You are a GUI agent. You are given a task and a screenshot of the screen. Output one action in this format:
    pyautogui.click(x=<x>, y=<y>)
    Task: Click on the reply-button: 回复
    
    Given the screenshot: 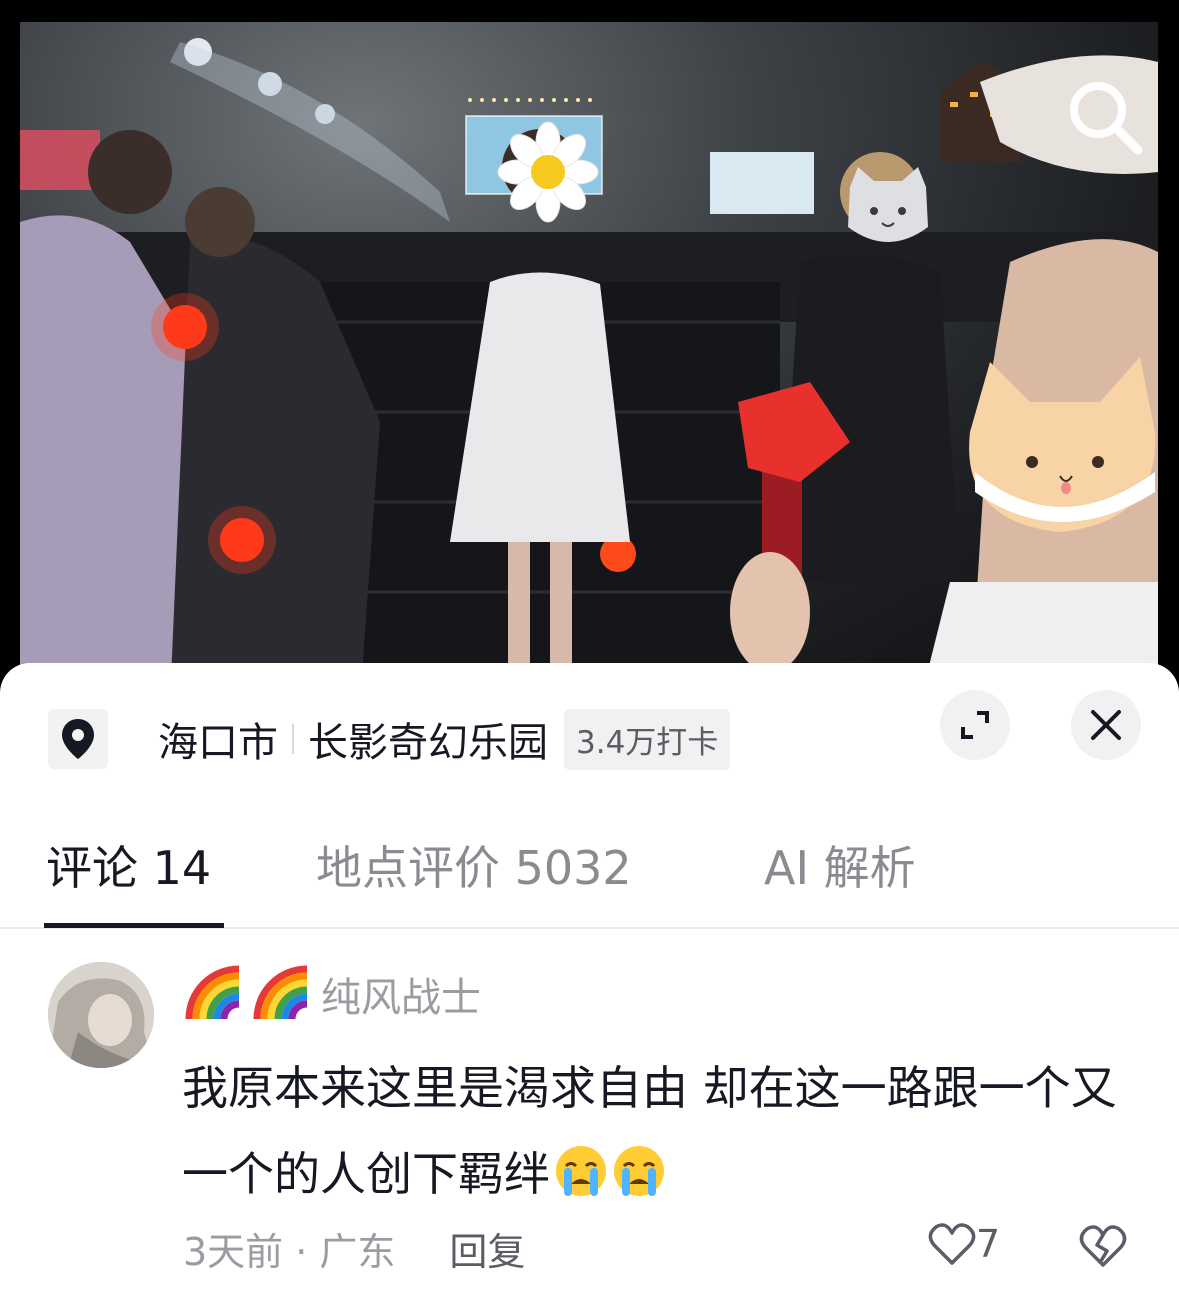 What is the action you would take?
    pyautogui.click(x=487, y=1248)
    